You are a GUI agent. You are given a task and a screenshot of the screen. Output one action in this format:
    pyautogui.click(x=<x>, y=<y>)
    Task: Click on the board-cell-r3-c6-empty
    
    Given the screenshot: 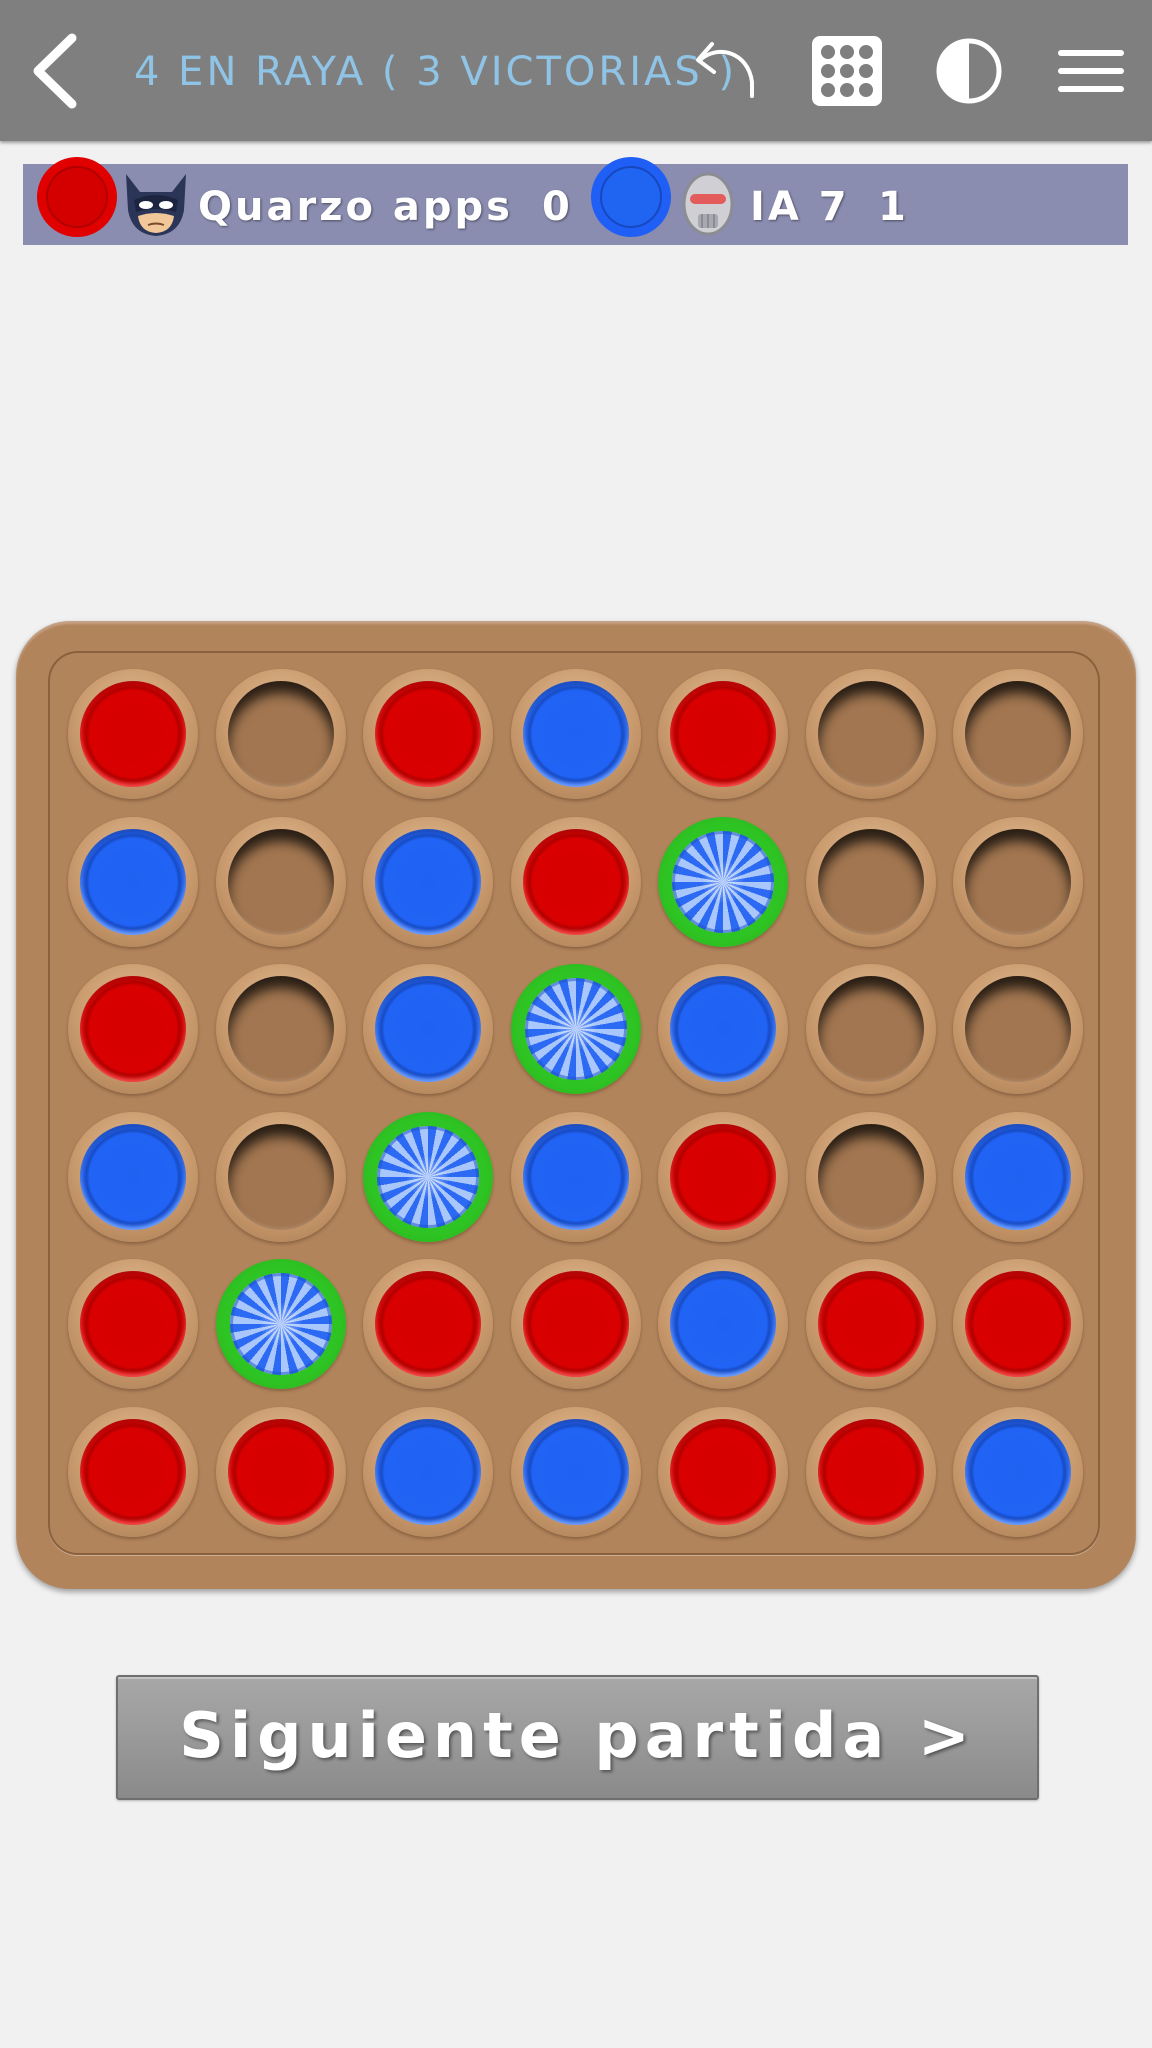 What is the action you would take?
    pyautogui.click(x=871, y=1029)
    